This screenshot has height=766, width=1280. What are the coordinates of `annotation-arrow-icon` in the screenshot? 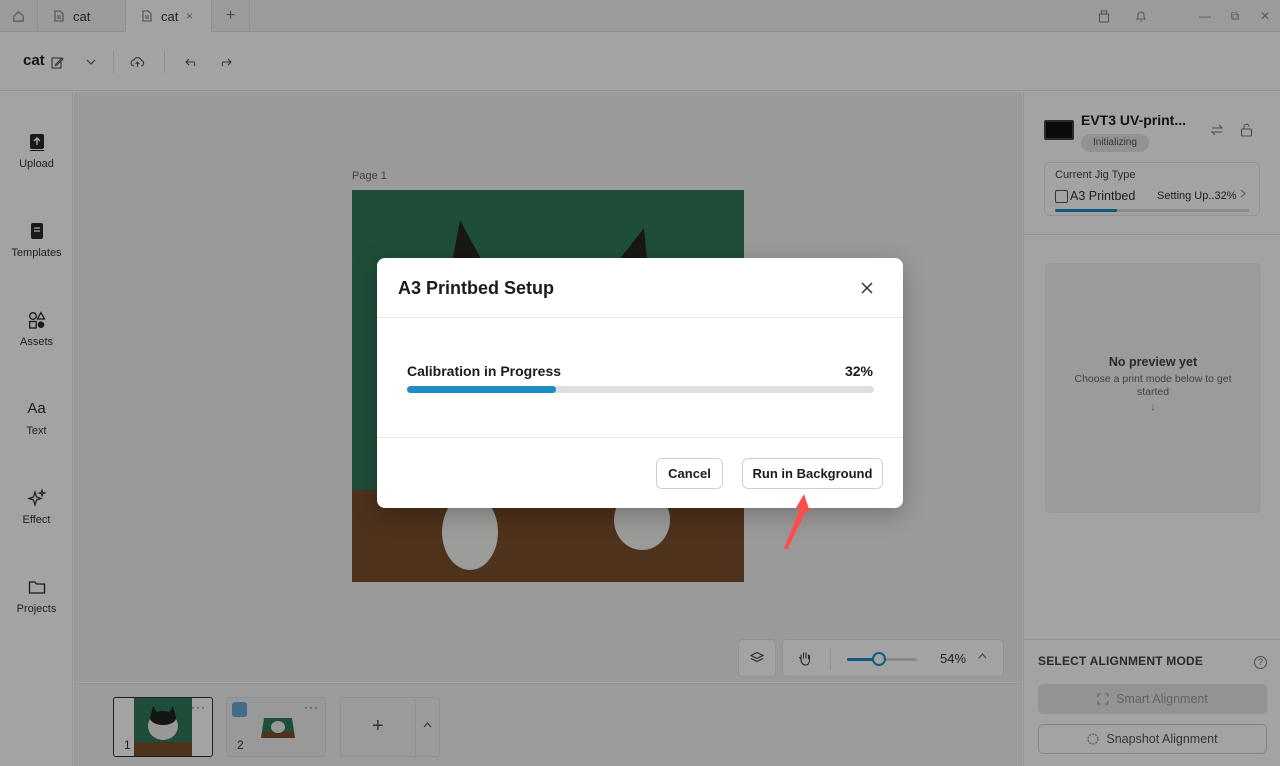 It's located at (797, 522).